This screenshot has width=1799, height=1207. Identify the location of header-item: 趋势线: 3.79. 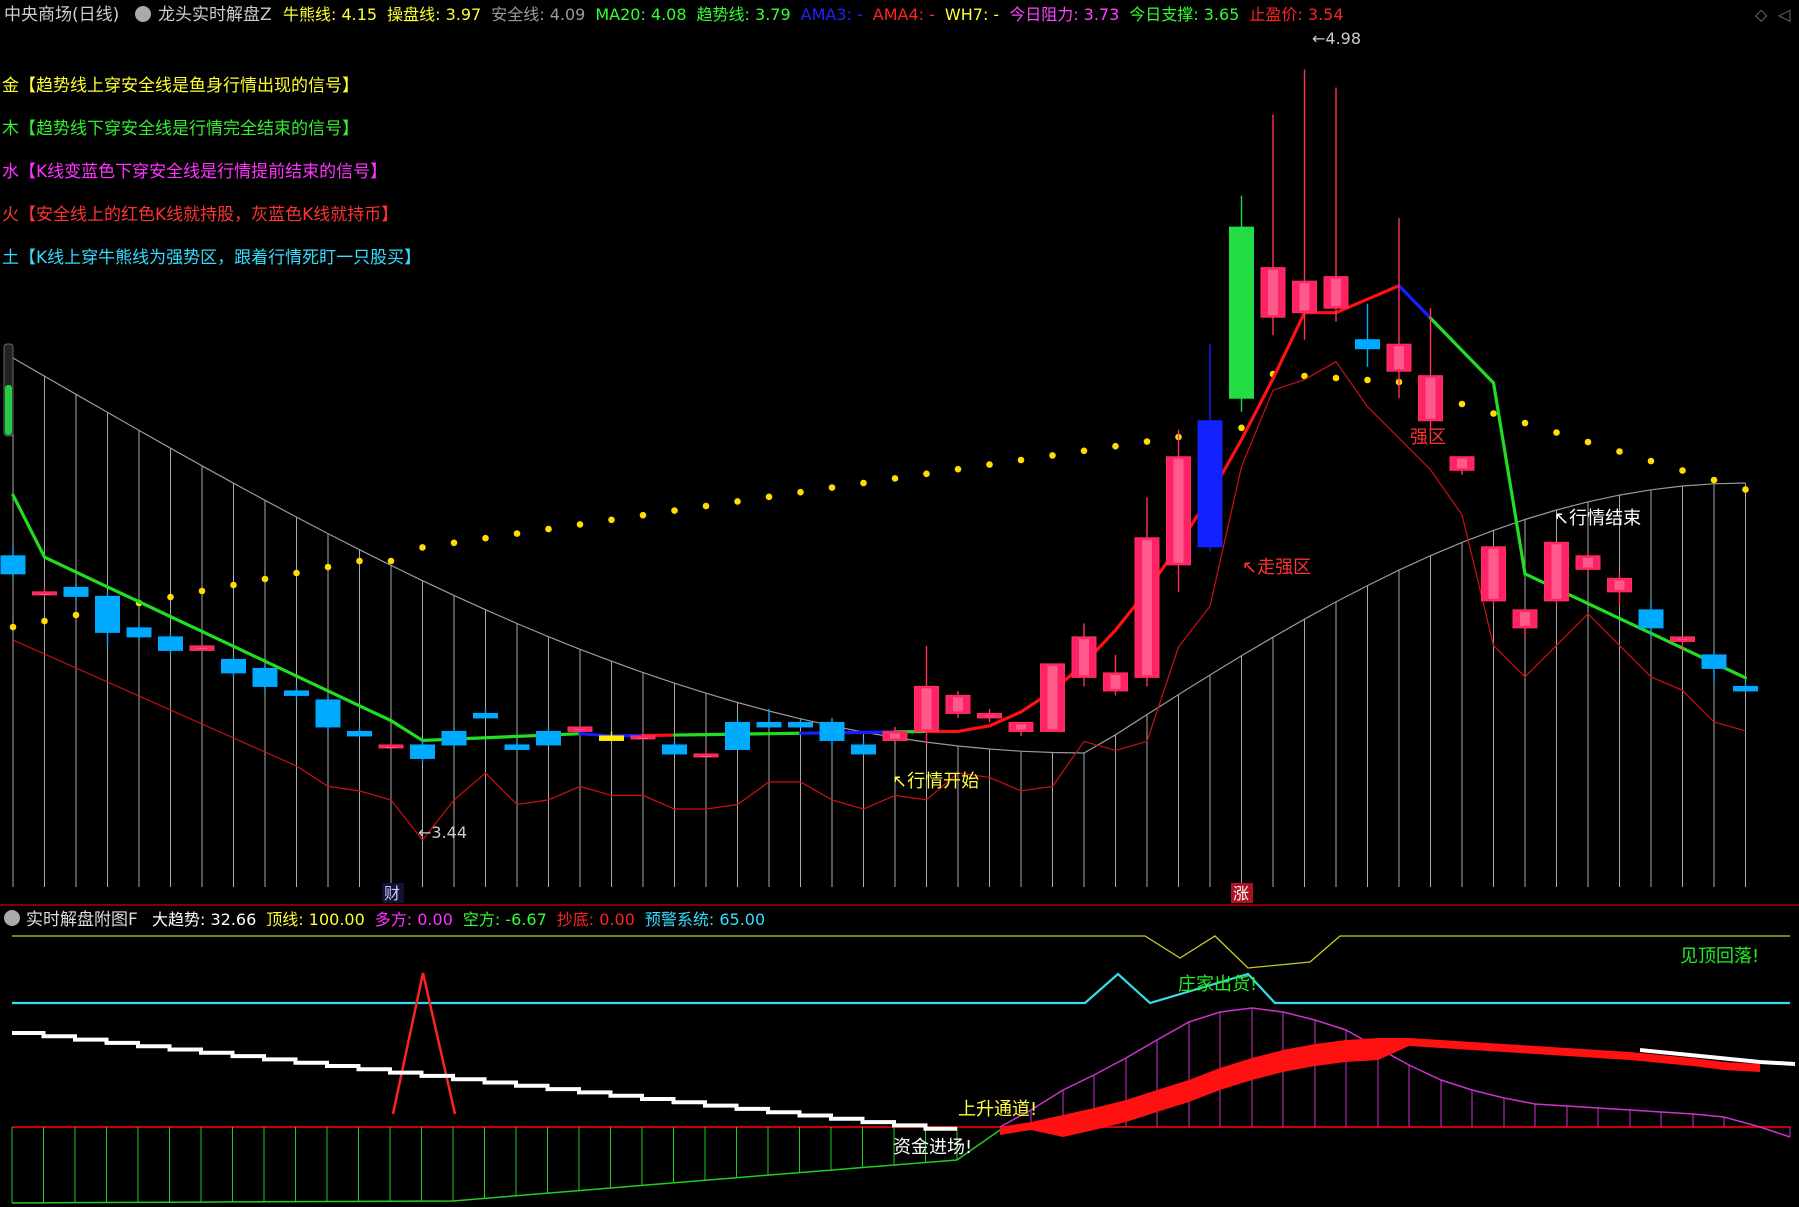
(744, 14).